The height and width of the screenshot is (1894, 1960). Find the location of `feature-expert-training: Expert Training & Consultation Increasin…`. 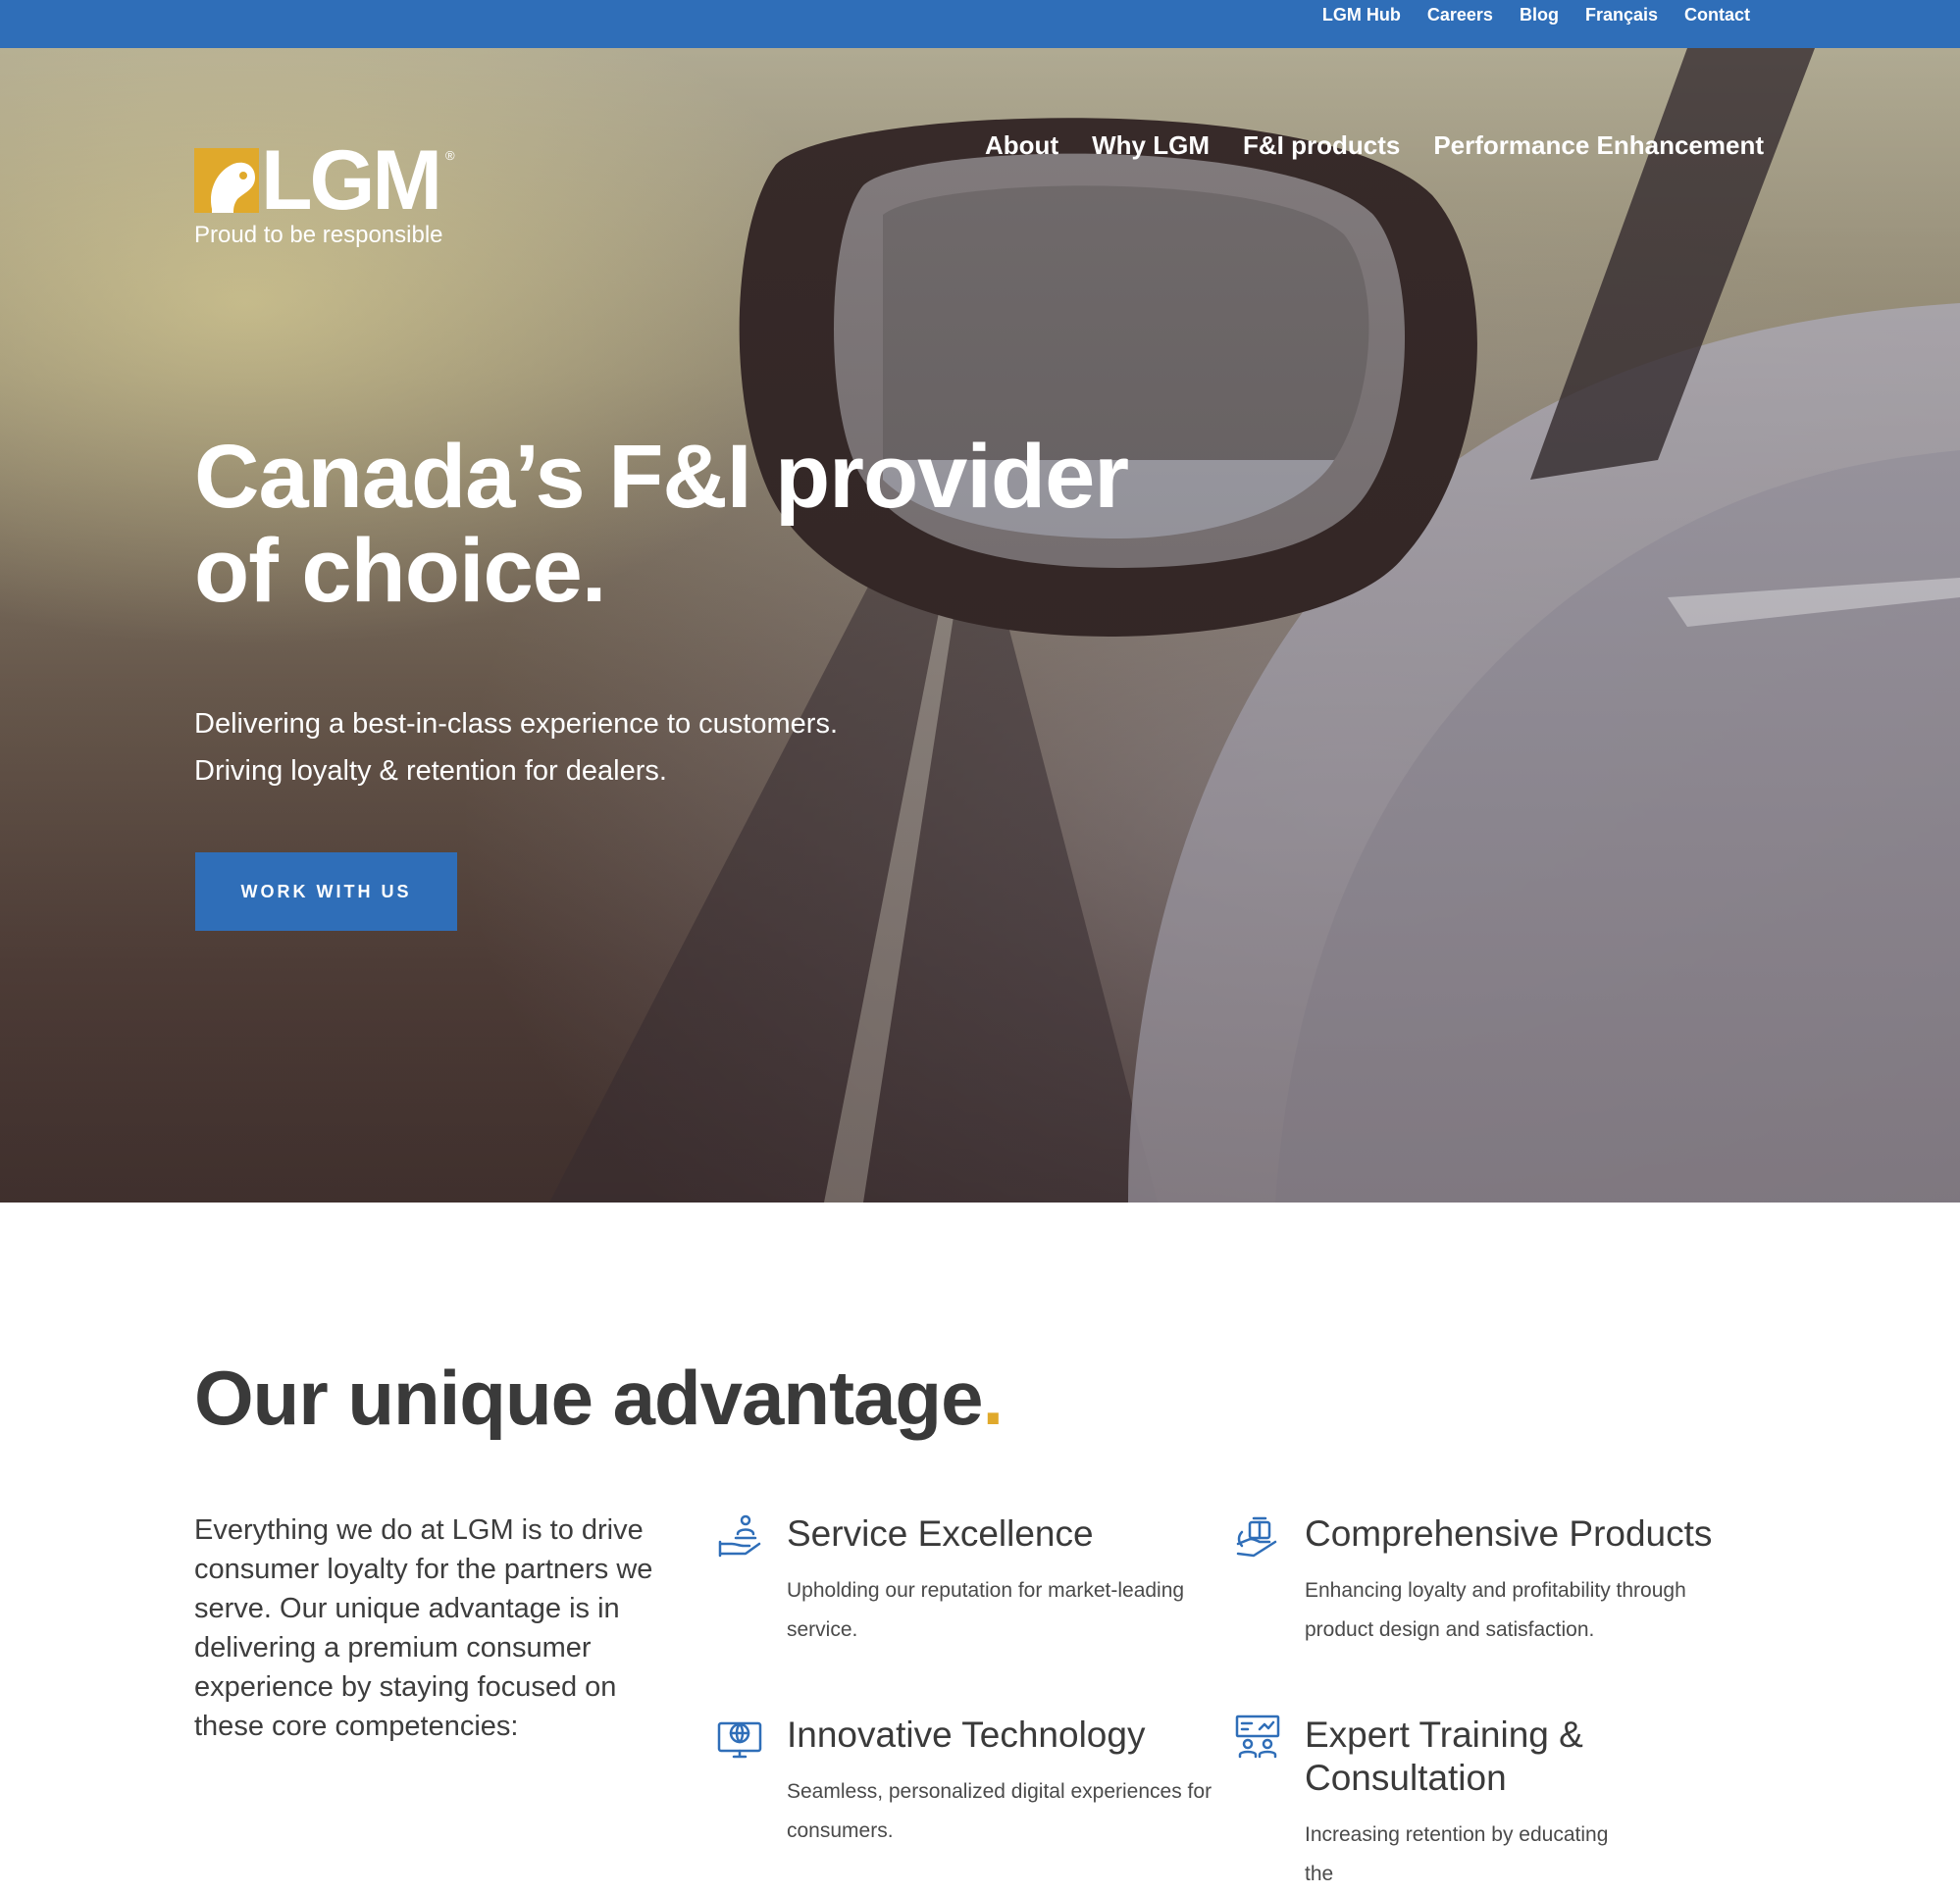

feature-expert-training: Expert Training & Consultation Increasin… is located at coordinates (1431, 1804).